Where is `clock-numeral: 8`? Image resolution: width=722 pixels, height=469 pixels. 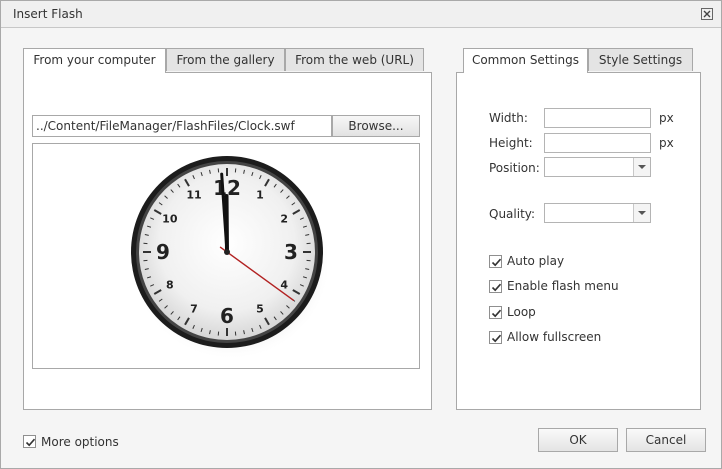 clock-numeral: 8 is located at coordinates (170, 285).